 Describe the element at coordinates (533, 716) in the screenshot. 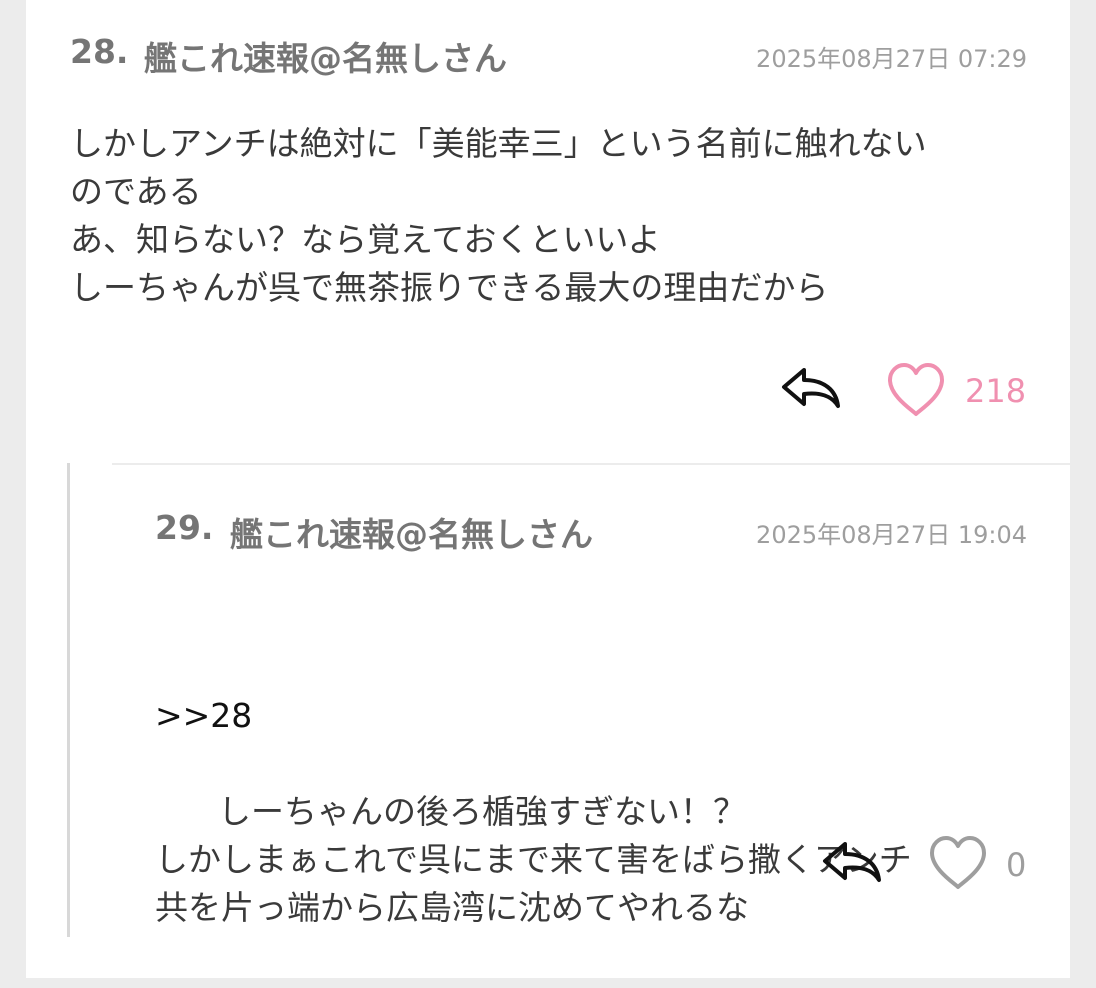

I see `reply-anchor-link: >>28` at that location.